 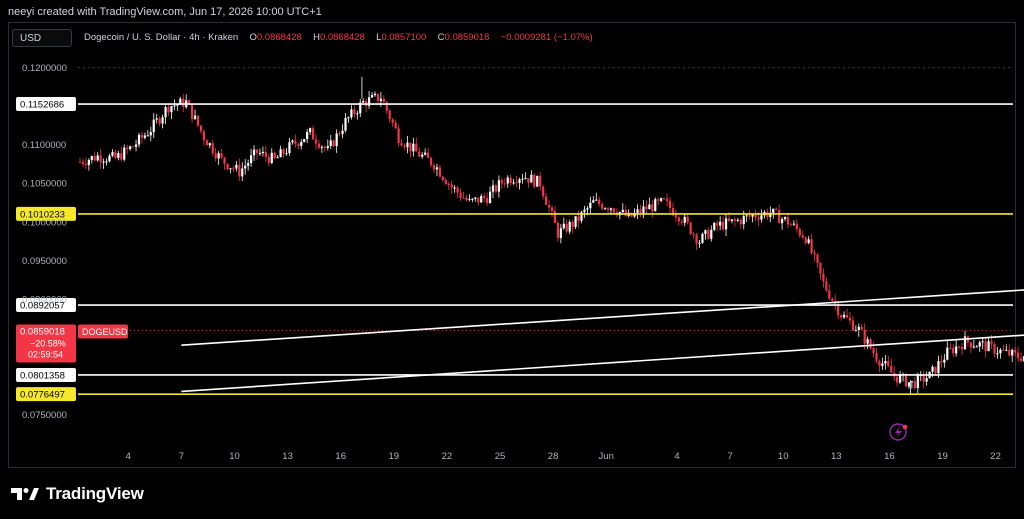 What do you see at coordinates (25, 494) in the screenshot?
I see `tradingview-logo-icon` at bounding box center [25, 494].